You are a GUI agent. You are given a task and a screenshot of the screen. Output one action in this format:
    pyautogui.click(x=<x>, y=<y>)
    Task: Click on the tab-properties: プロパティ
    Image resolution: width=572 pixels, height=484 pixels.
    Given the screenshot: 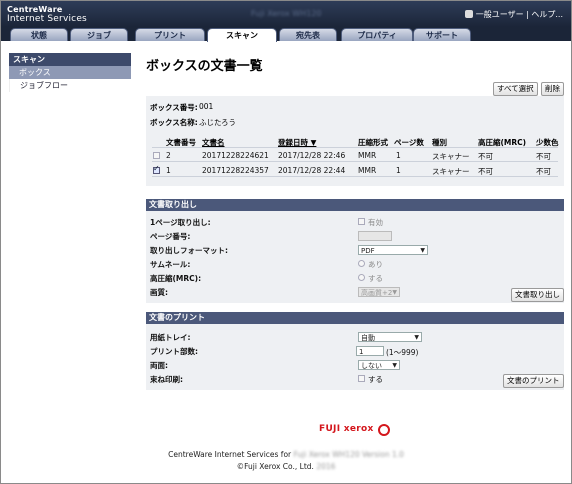 What is the action you would take?
    pyautogui.click(x=377, y=34)
    